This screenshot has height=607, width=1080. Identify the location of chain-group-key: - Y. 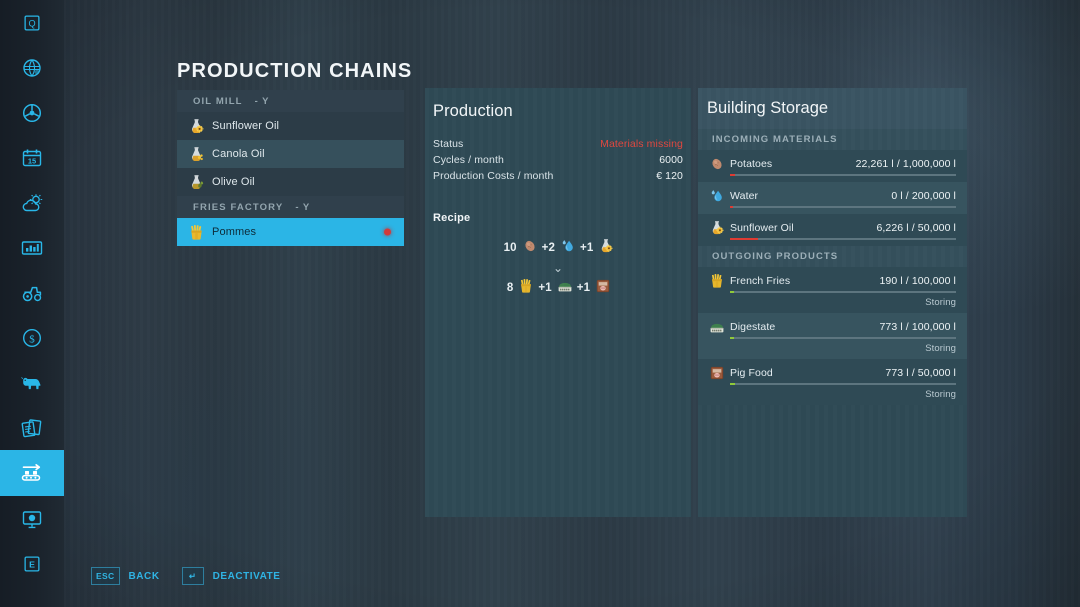
(262, 101).